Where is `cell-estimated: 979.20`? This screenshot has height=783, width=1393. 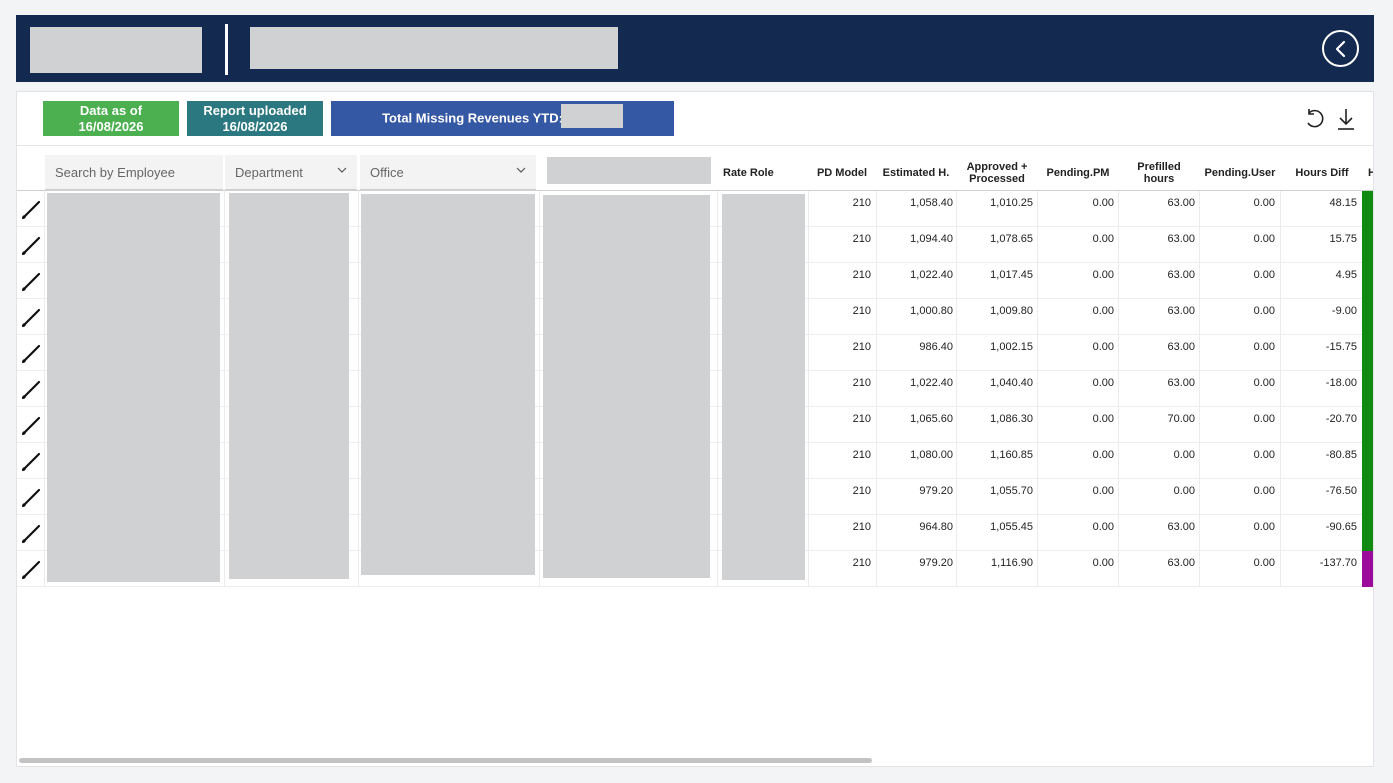 cell-estimated: 979.20 is located at coordinates (936, 491).